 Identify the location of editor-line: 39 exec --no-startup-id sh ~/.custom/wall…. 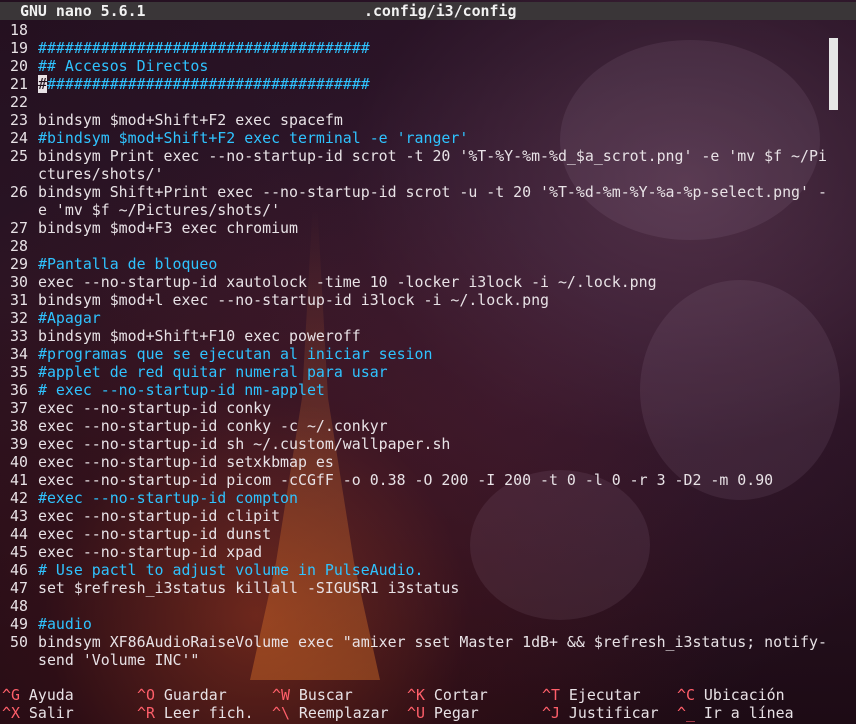
(420, 444).